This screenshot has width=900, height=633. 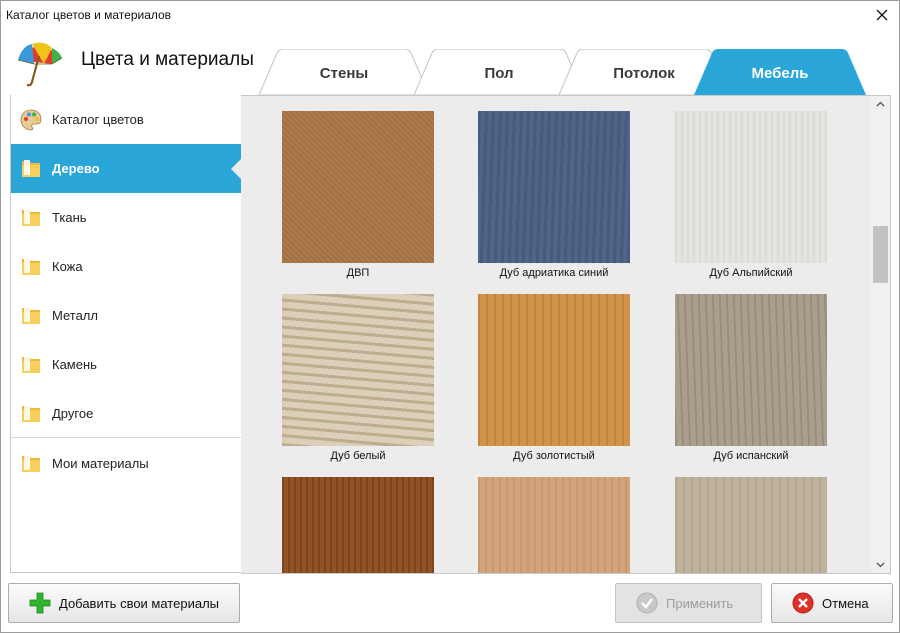 I want to click on window-title: Каталог цветов и материалов, so click(x=89, y=15).